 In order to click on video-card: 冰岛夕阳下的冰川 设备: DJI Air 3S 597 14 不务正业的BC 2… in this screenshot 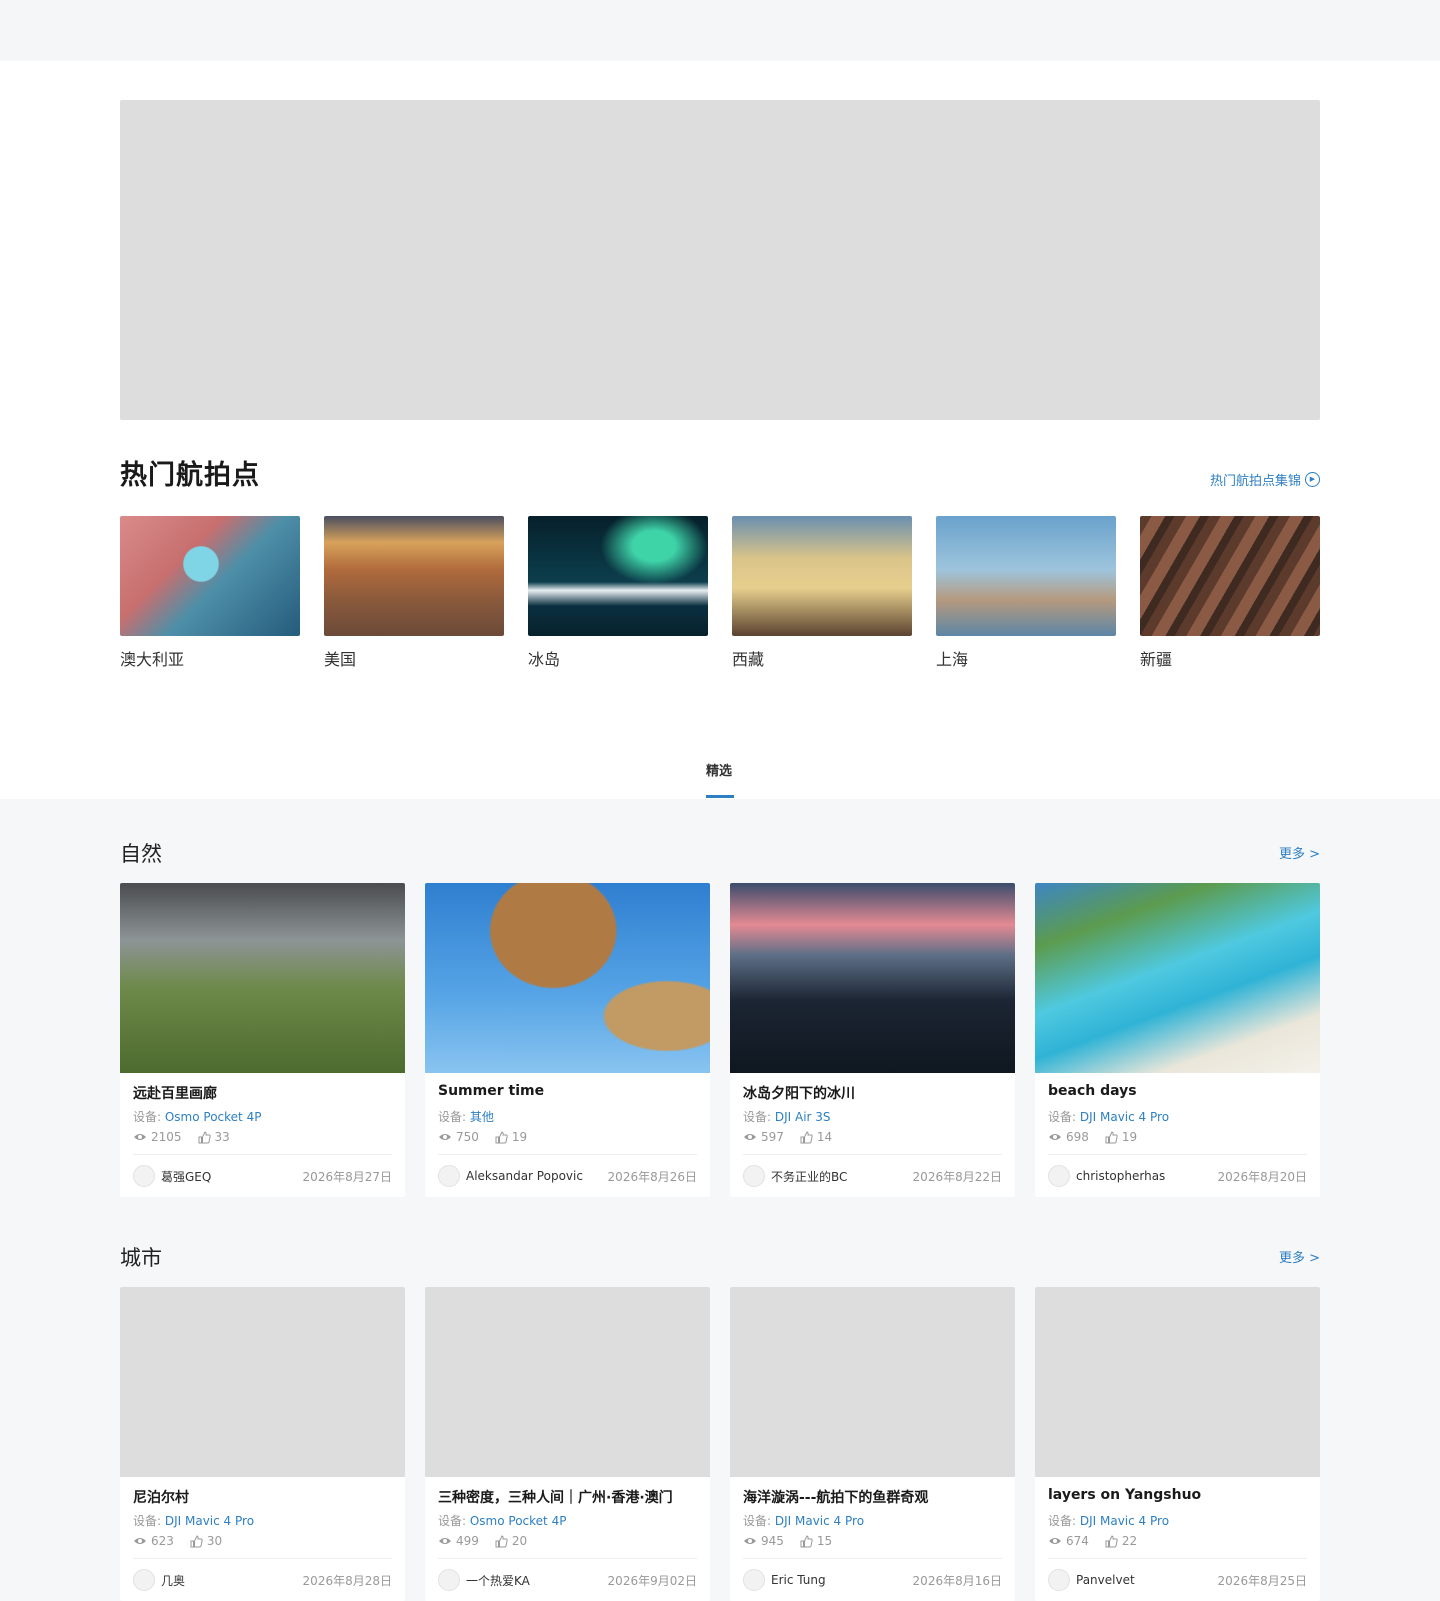, I will do `click(872, 1040)`.